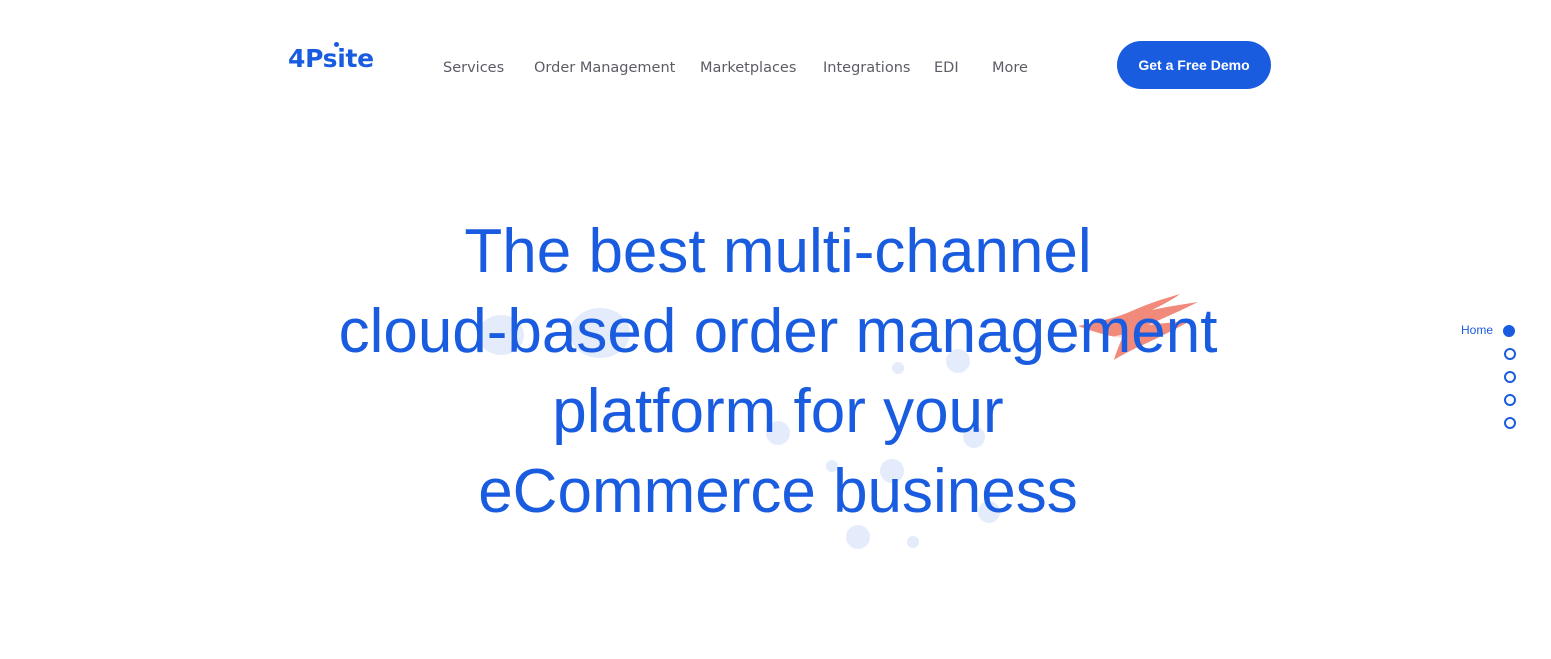 This screenshot has width=1551, height=659. What do you see at coordinates (604, 68) in the screenshot?
I see `nav-item-order-management: Order Management` at bounding box center [604, 68].